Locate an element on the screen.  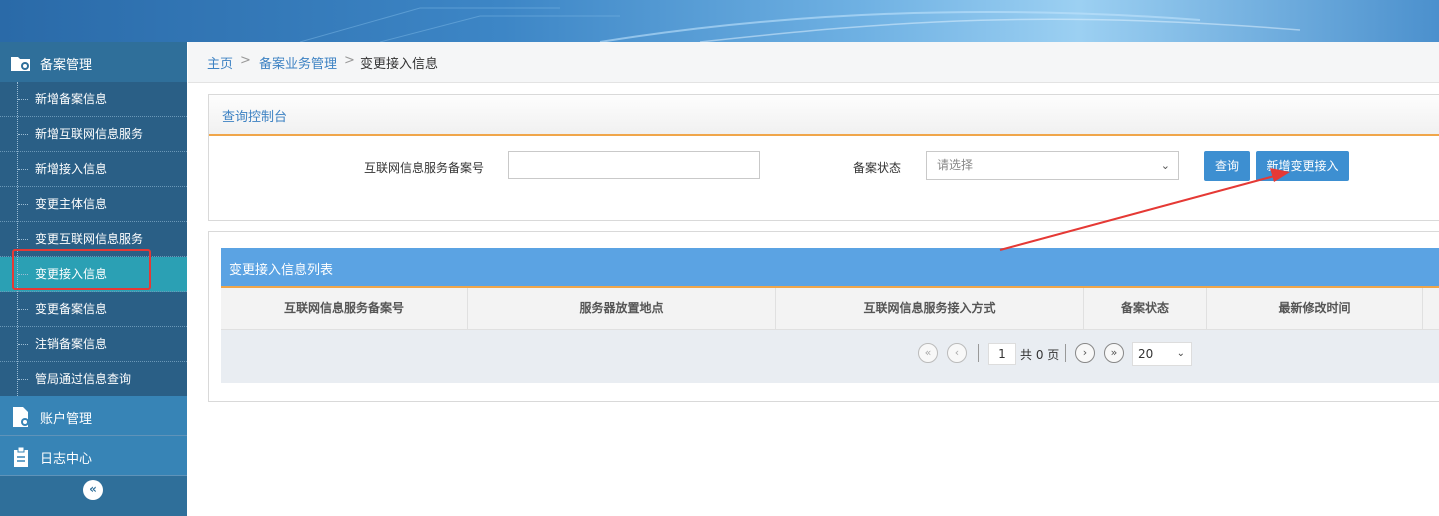
sidebar-item-label: 注销备案信息 is located at coordinates (71, 344).